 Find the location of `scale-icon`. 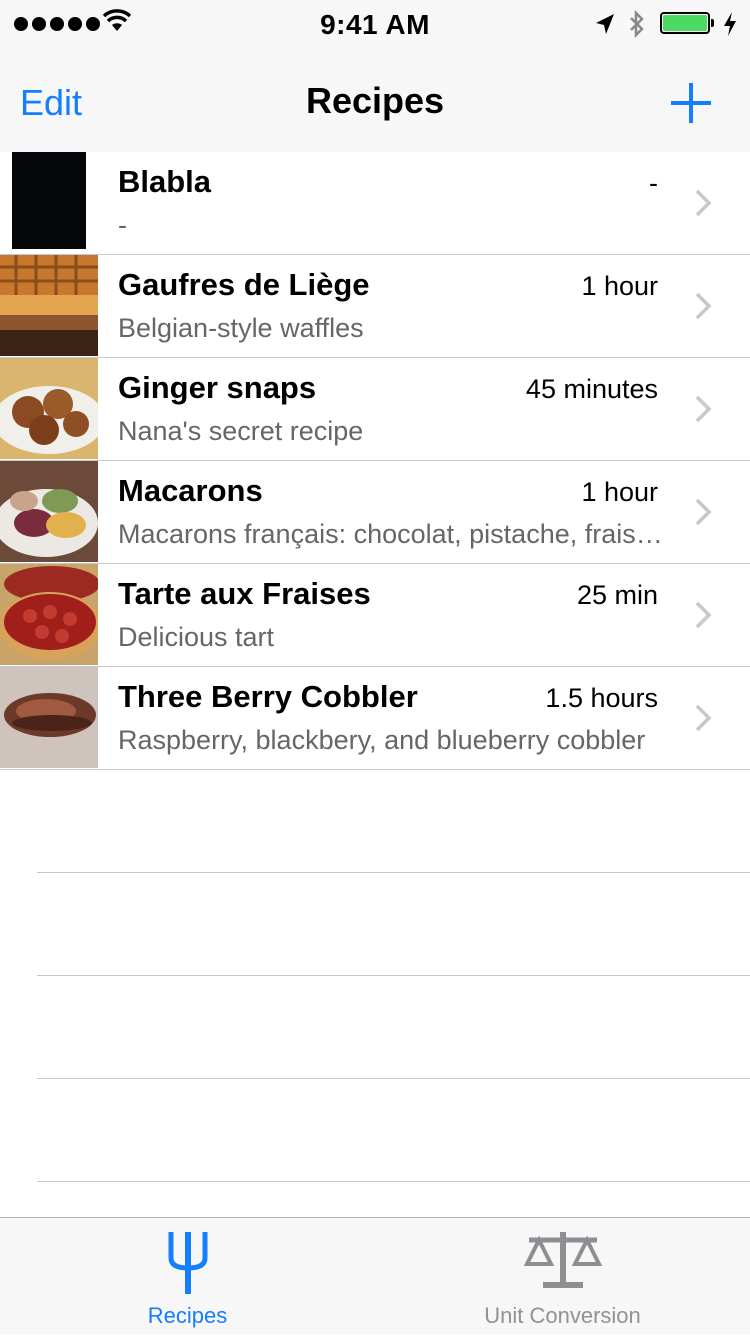

scale-icon is located at coordinates (562, 1260).